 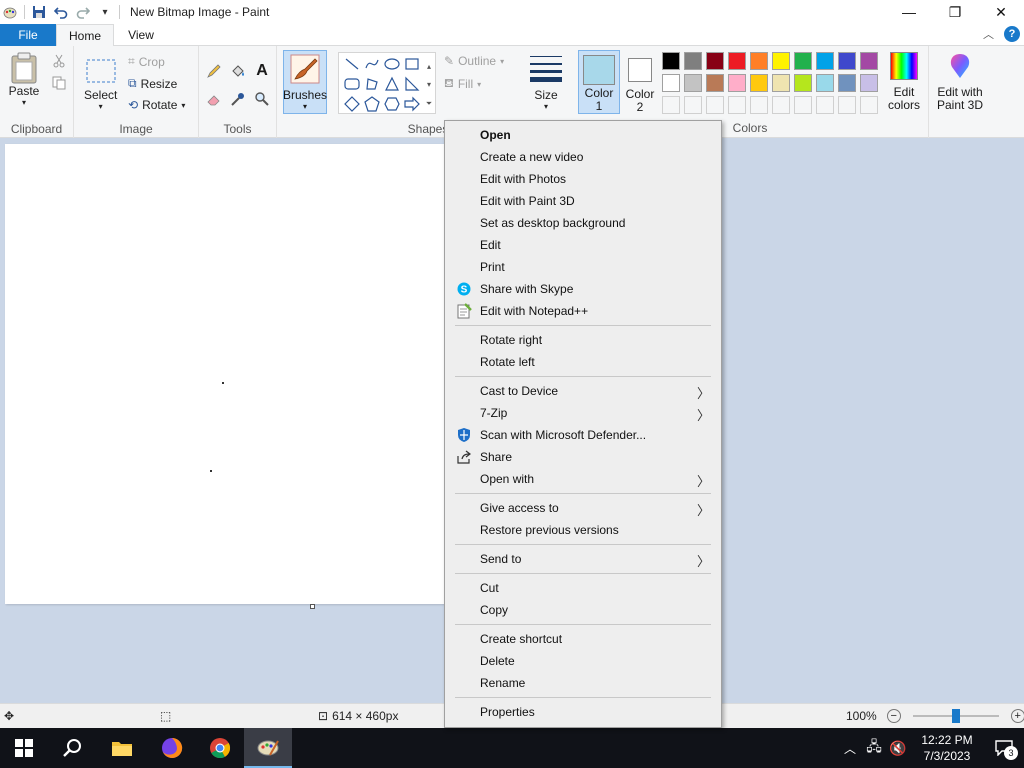 I want to click on menu-item-cast-to-device: Cast to Device 〉, so click(x=583, y=391).